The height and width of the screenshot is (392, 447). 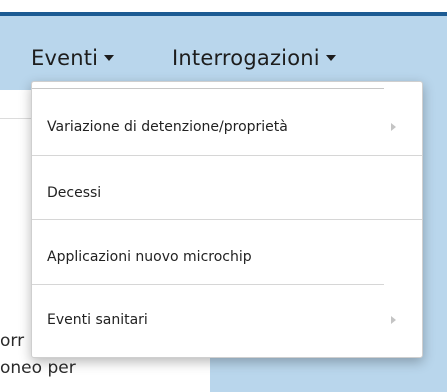 I want to click on nav-item-label: Eventi, so click(x=65, y=58).